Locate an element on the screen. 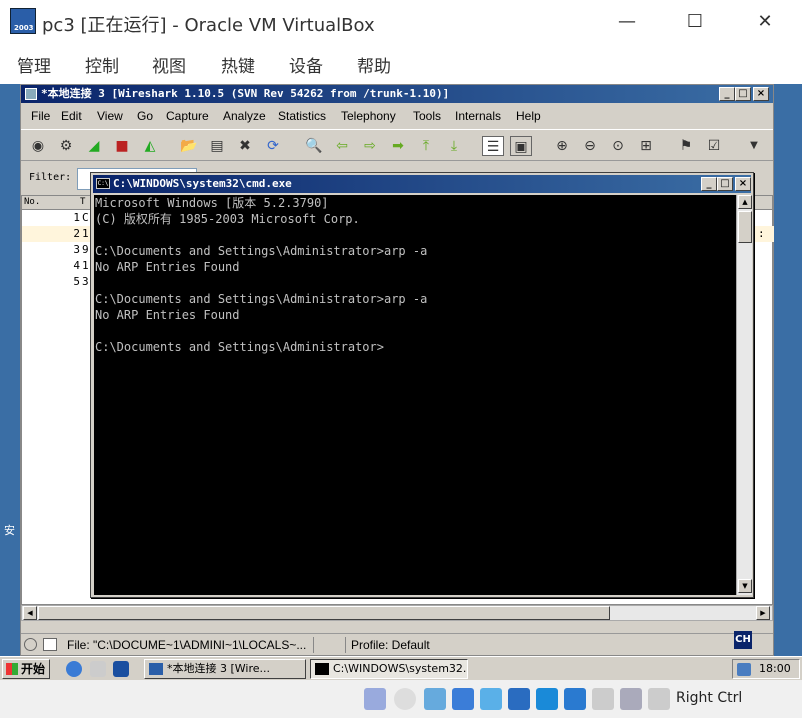 Image resolution: width=802 pixels, height=718 pixels. reload-icon: ⟳ is located at coordinates (273, 146).